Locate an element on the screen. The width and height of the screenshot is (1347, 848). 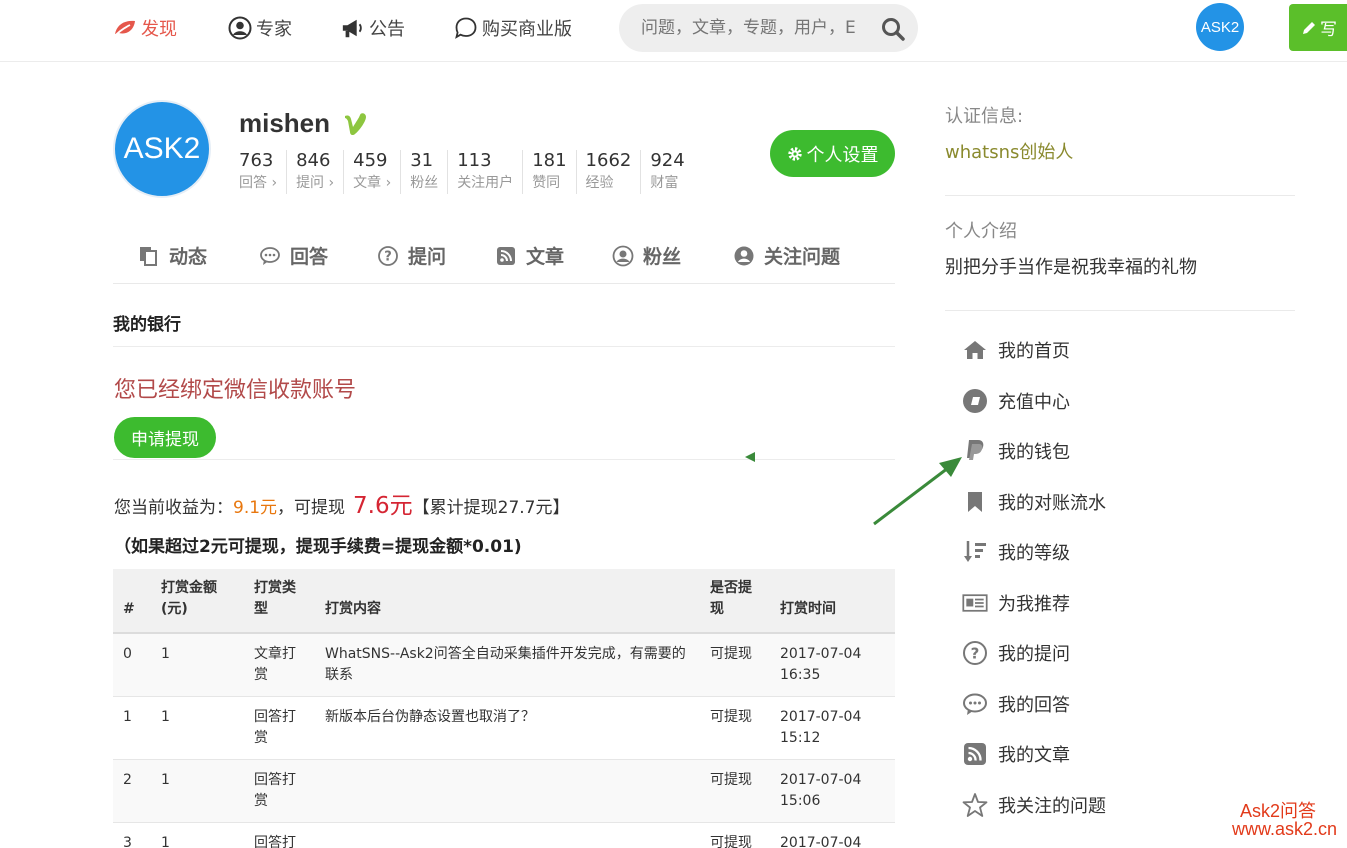
menu-my-questions: ? 我的提问 is located at coordinates (1016, 653).